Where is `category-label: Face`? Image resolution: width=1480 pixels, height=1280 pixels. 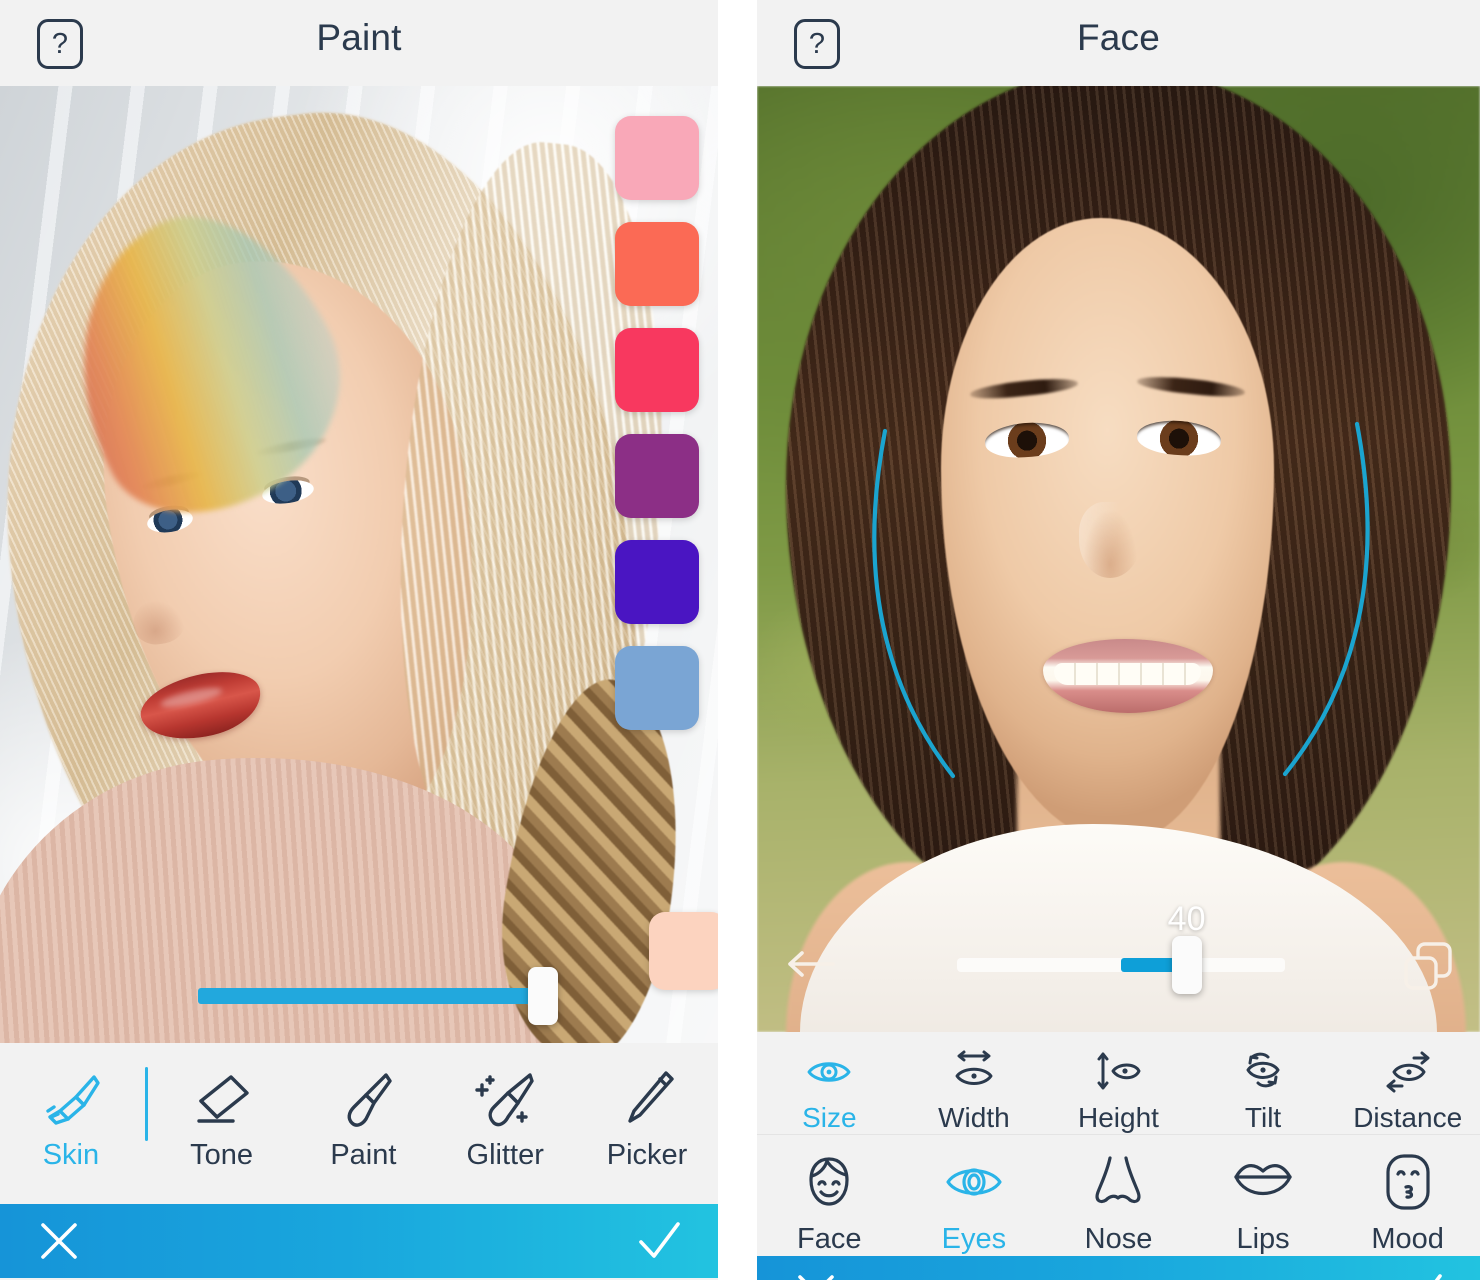
category-label: Face is located at coordinates (829, 1239).